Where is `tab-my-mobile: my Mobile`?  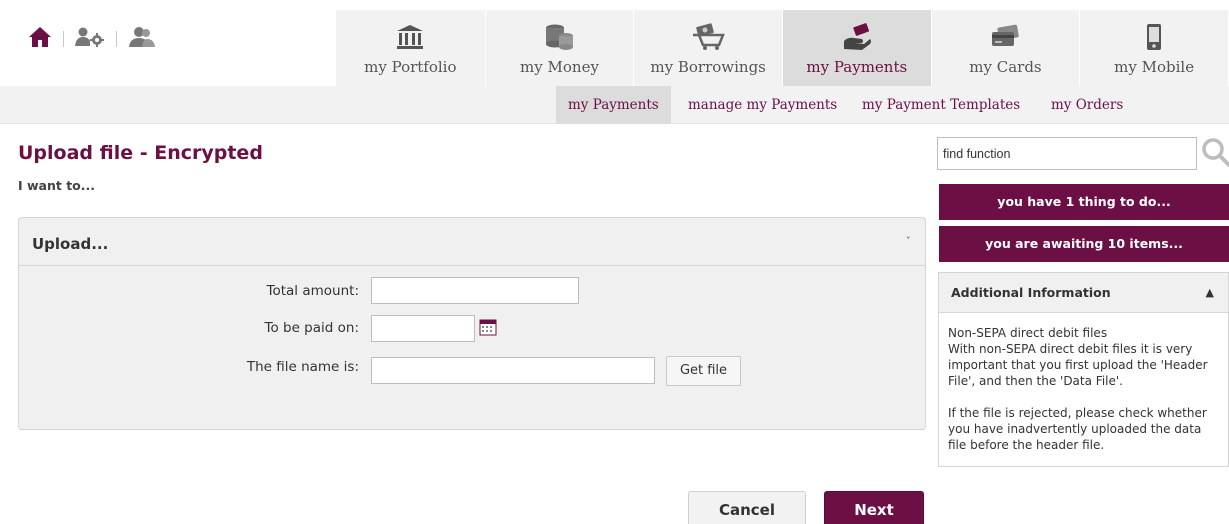 tab-my-mobile: my Mobile is located at coordinates (1153, 48).